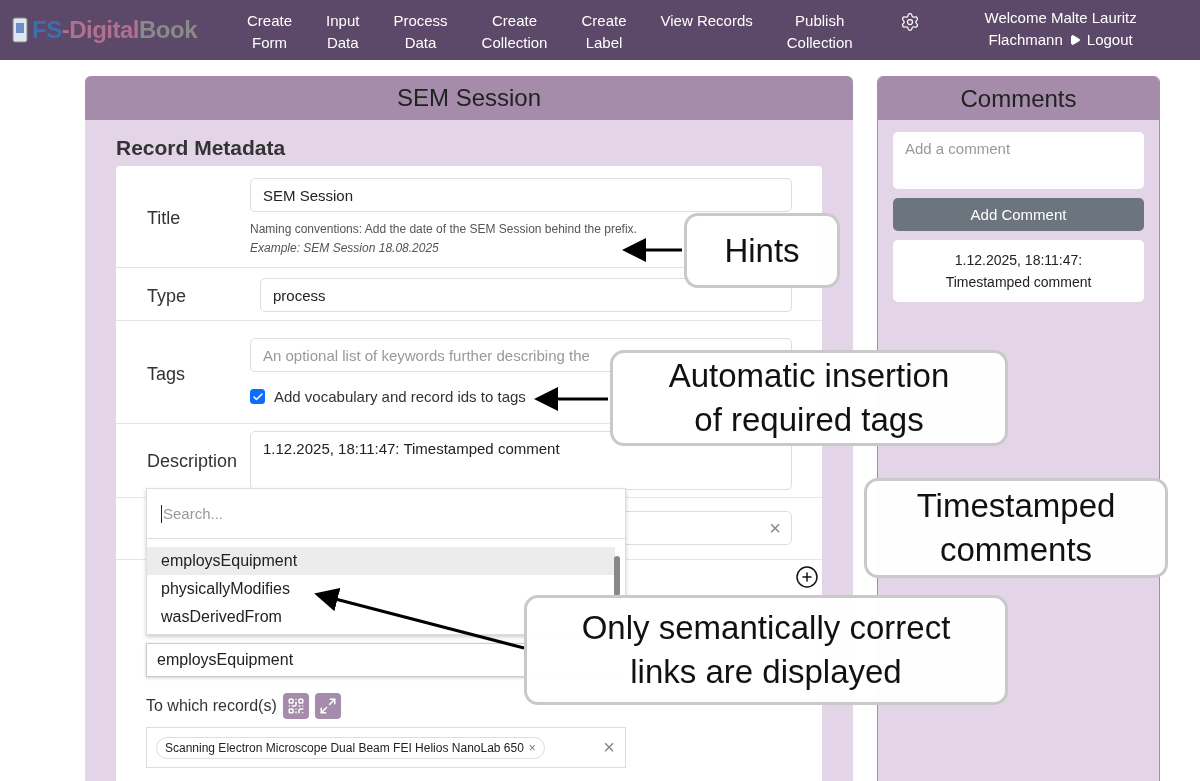 The height and width of the screenshot is (781, 1200). Describe the element at coordinates (211, 706) in the screenshot. I see `records-label: To which record(s)` at that location.